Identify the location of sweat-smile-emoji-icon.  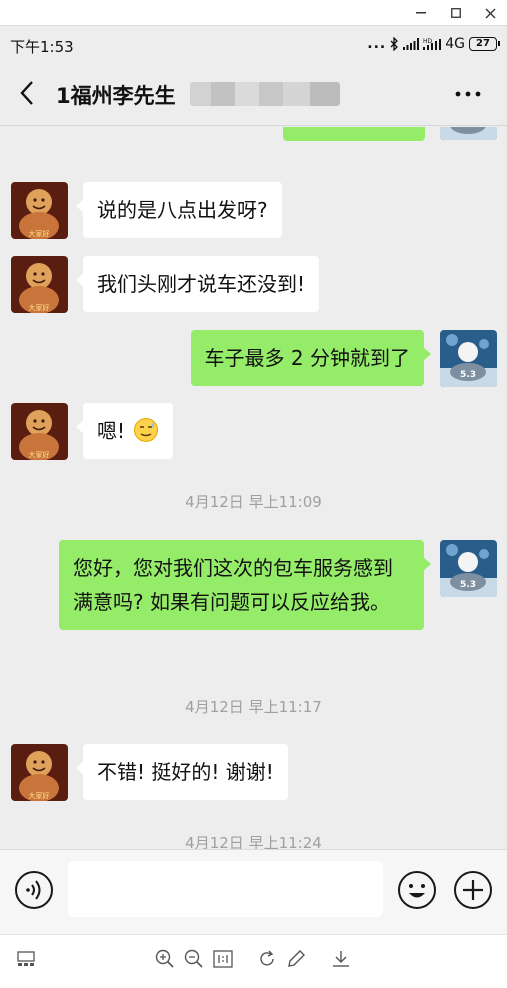
(146, 430).